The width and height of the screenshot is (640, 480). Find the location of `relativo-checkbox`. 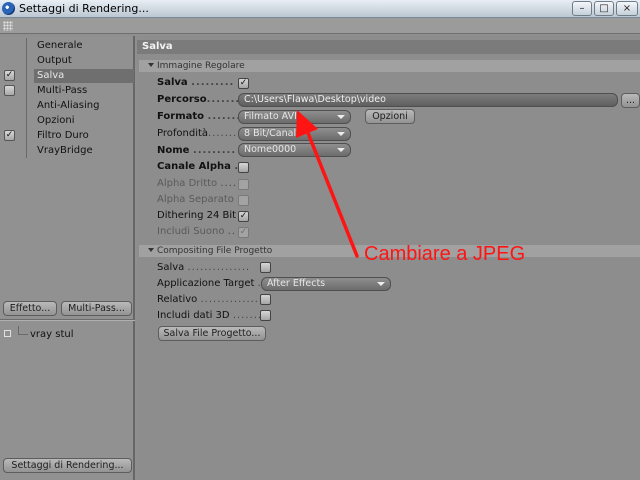

relativo-checkbox is located at coordinates (265, 299).